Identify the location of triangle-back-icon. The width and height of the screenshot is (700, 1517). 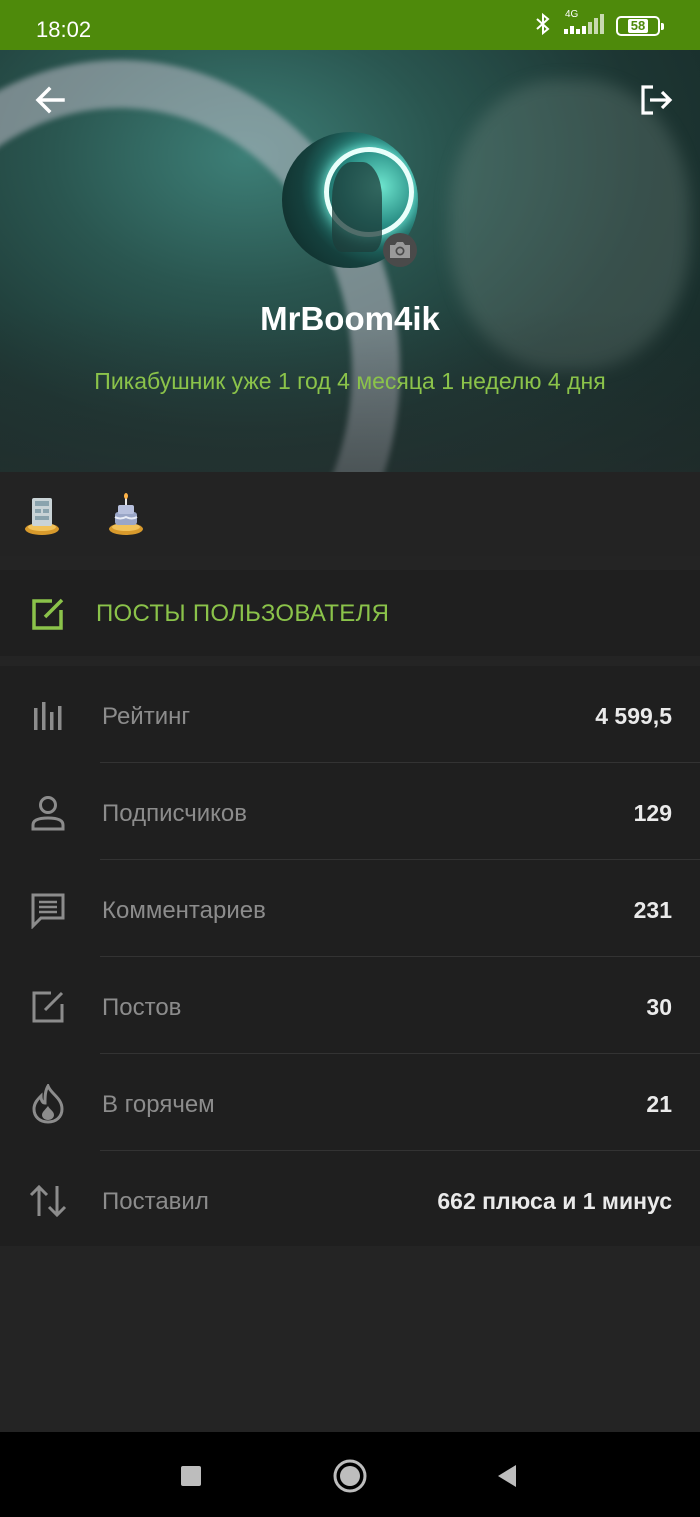
(507, 1476).